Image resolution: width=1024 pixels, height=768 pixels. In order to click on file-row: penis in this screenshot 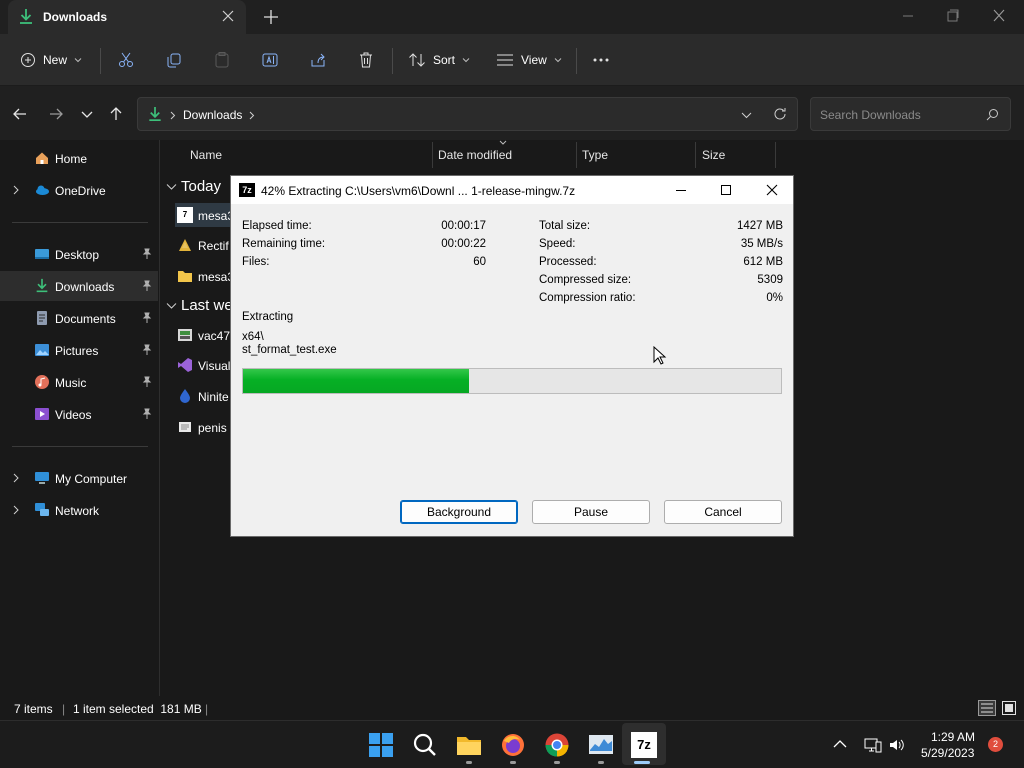, I will do `click(205, 427)`.